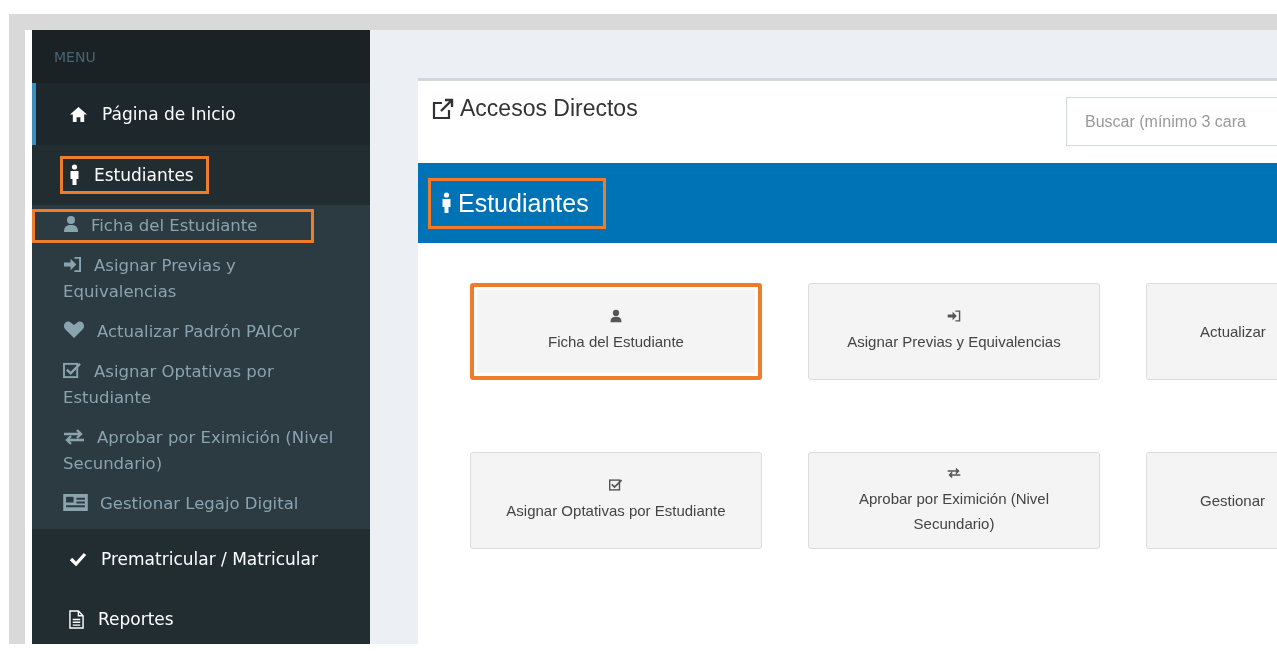 The width and height of the screenshot is (1277, 652). I want to click on check-icon, so click(78, 559).